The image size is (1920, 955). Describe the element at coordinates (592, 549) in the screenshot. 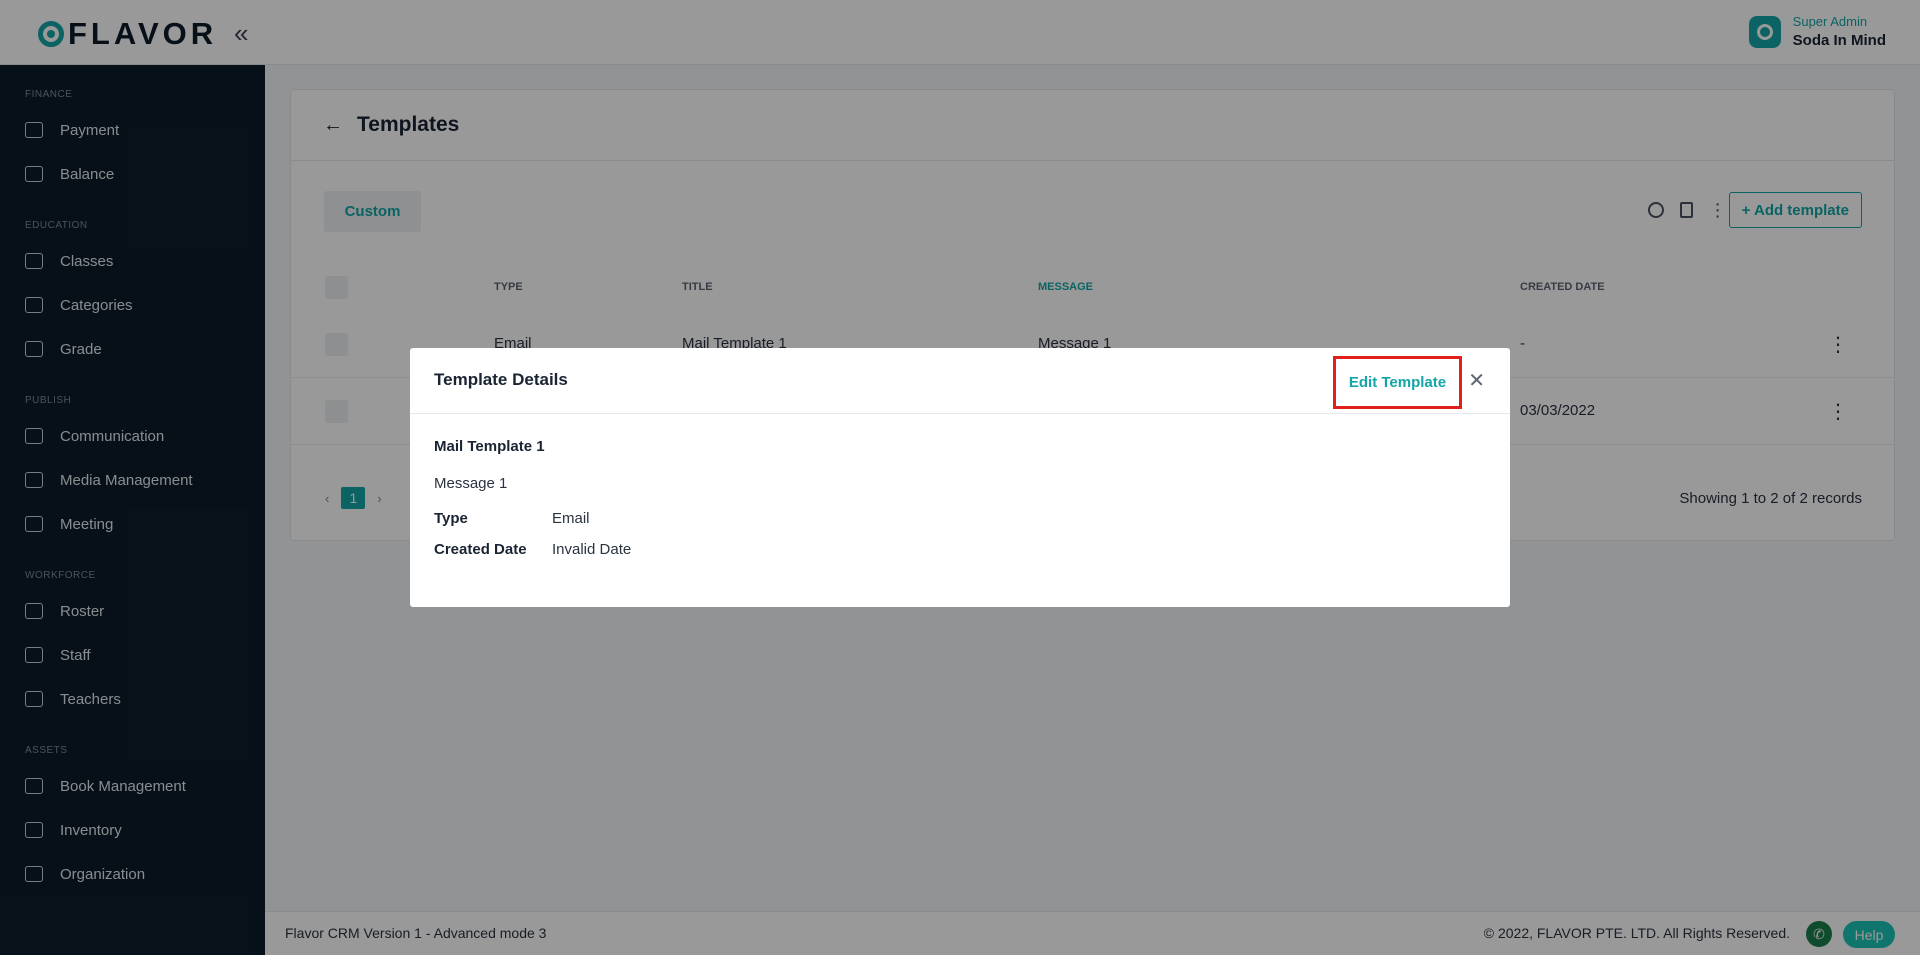

I see `created-date-value: Invalid Date` at that location.